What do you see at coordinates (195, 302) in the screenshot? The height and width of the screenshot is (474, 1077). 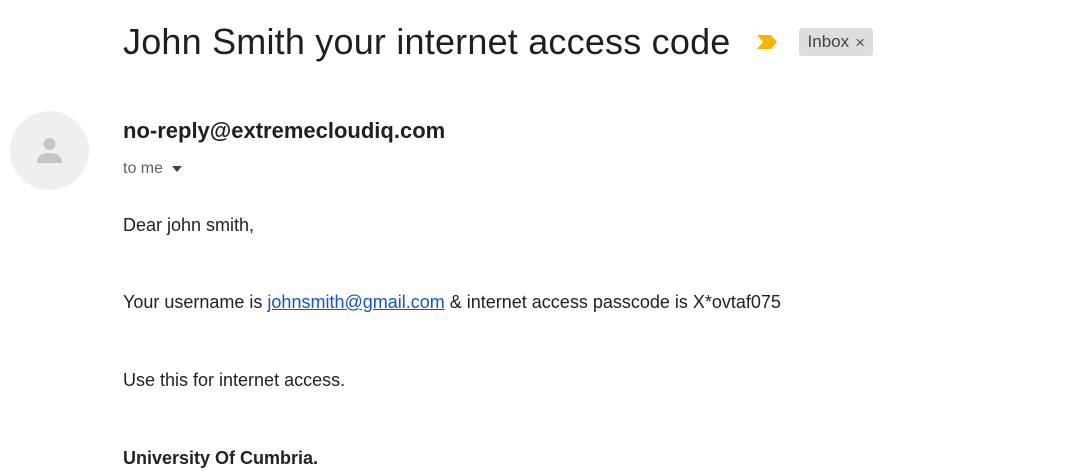 I see `username-prefix: Your username is` at bounding box center [195, 302].